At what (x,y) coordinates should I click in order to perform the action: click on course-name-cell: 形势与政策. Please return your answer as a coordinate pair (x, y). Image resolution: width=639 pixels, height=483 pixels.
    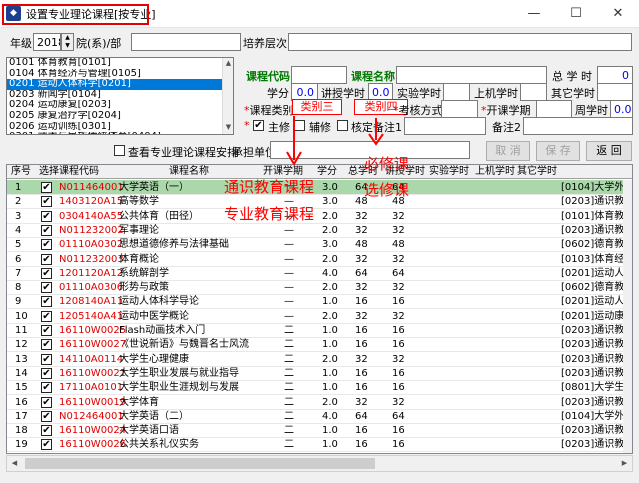
    Looking at the image, I should click on (144, 288).